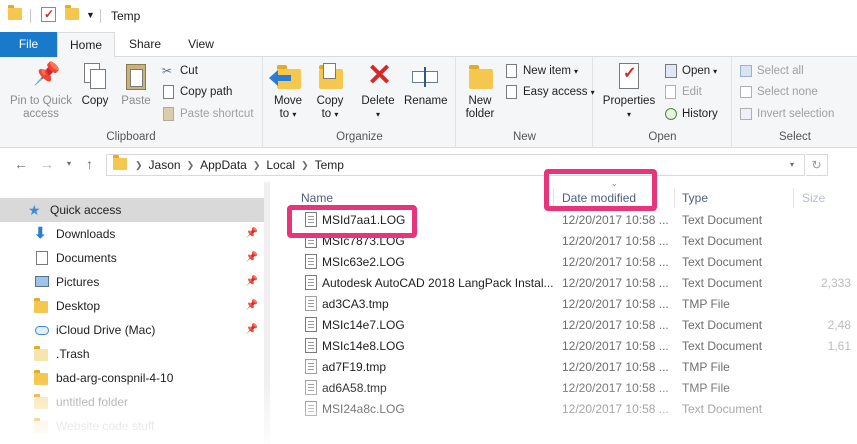 The width and height of the screenshot is (857, 444). What do you see at coordinates (267, 313) in the screenshot?
I see `navigation-scrollbar` at bounding box center [267, 313].